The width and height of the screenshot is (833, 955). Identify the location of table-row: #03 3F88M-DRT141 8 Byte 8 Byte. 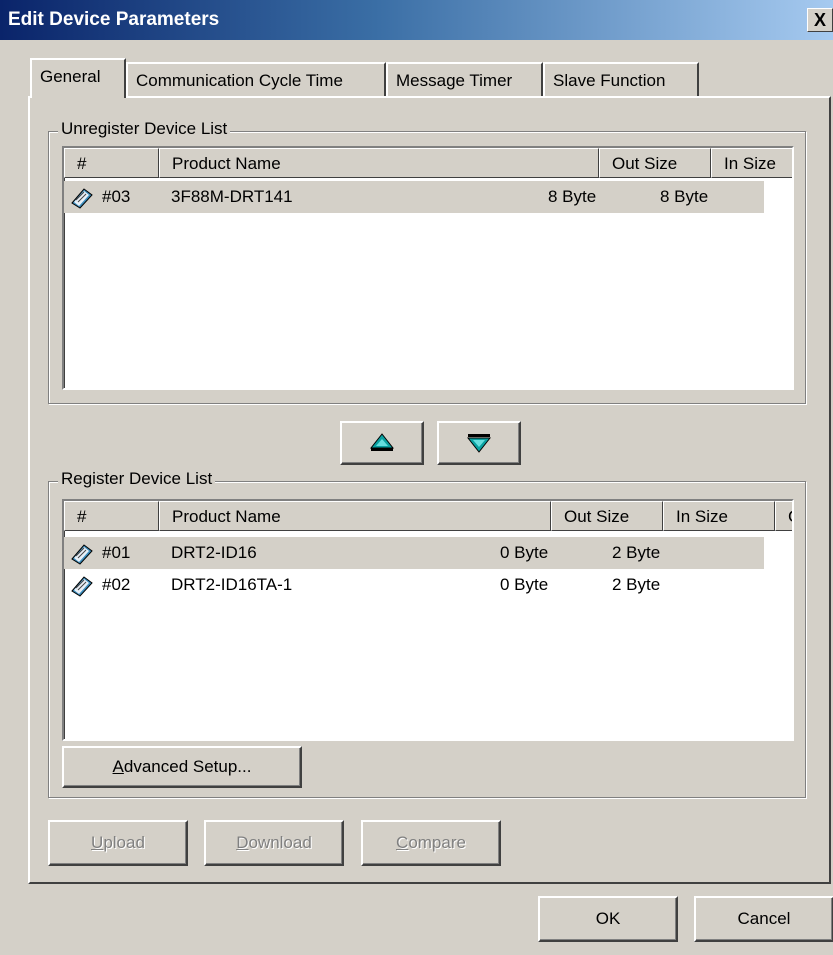
(428, 197).